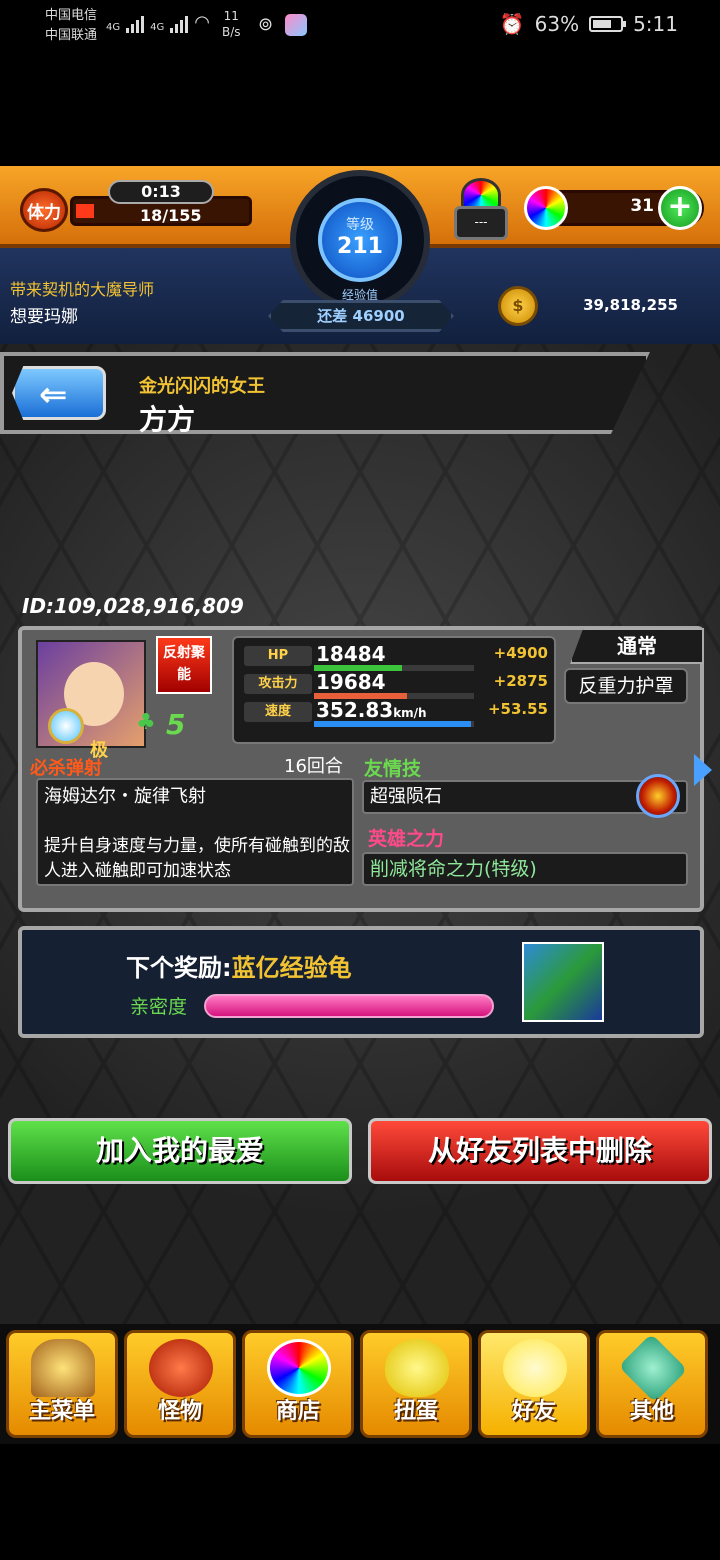  What do you see at coordinates (159, 1007) in the screenshot?
I see `intimacy-label: 亲密度` at bounding box center [159, 1007].